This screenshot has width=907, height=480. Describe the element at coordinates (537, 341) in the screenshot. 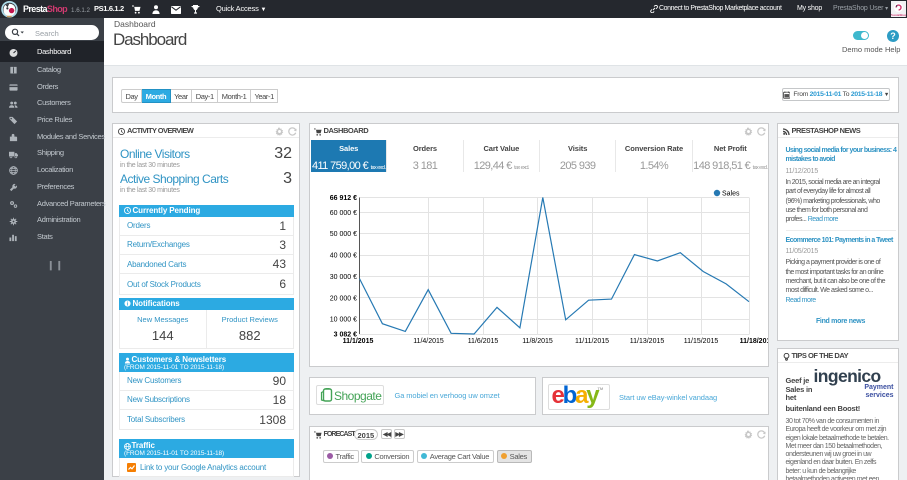

I see `svg-text: 11/8/2015` at that location.